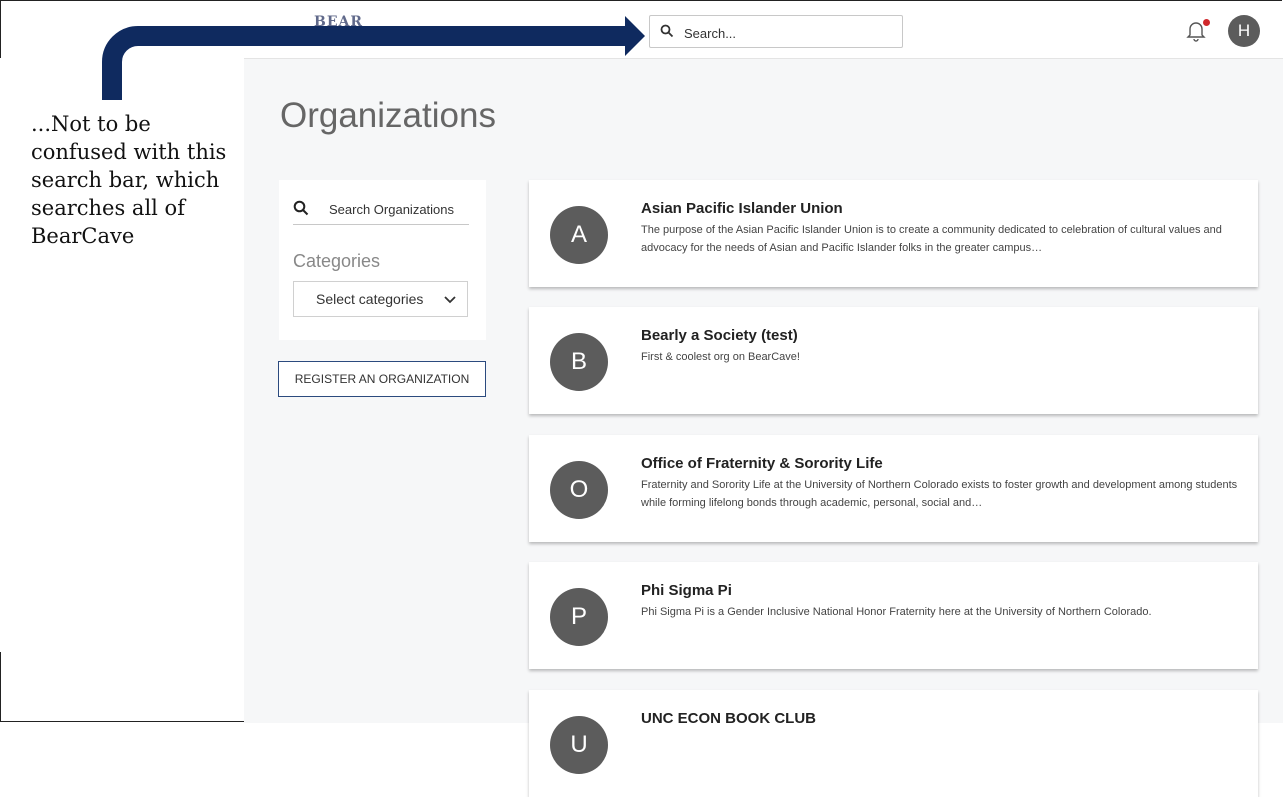 The width and height of the screenshot is (1284, 797). I want to click on page-title: Organizations, so click(388, 115).